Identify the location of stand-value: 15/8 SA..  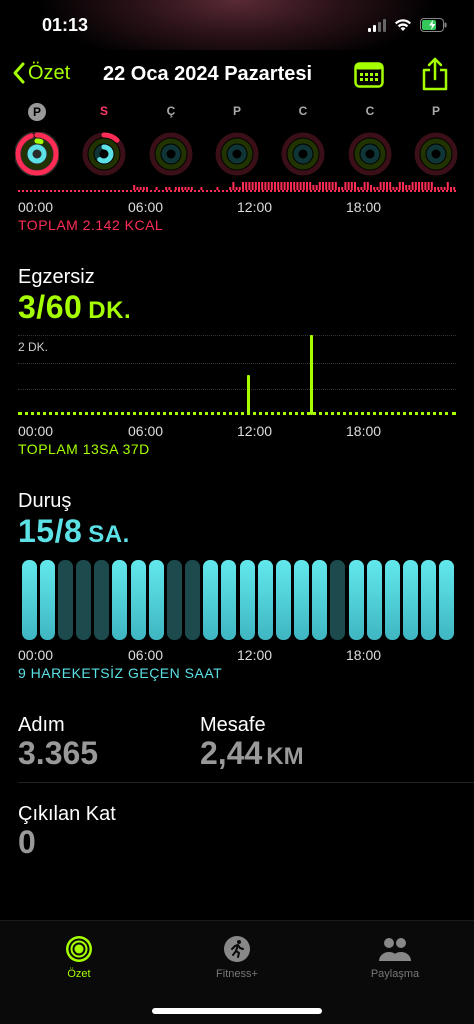
(74, 531).